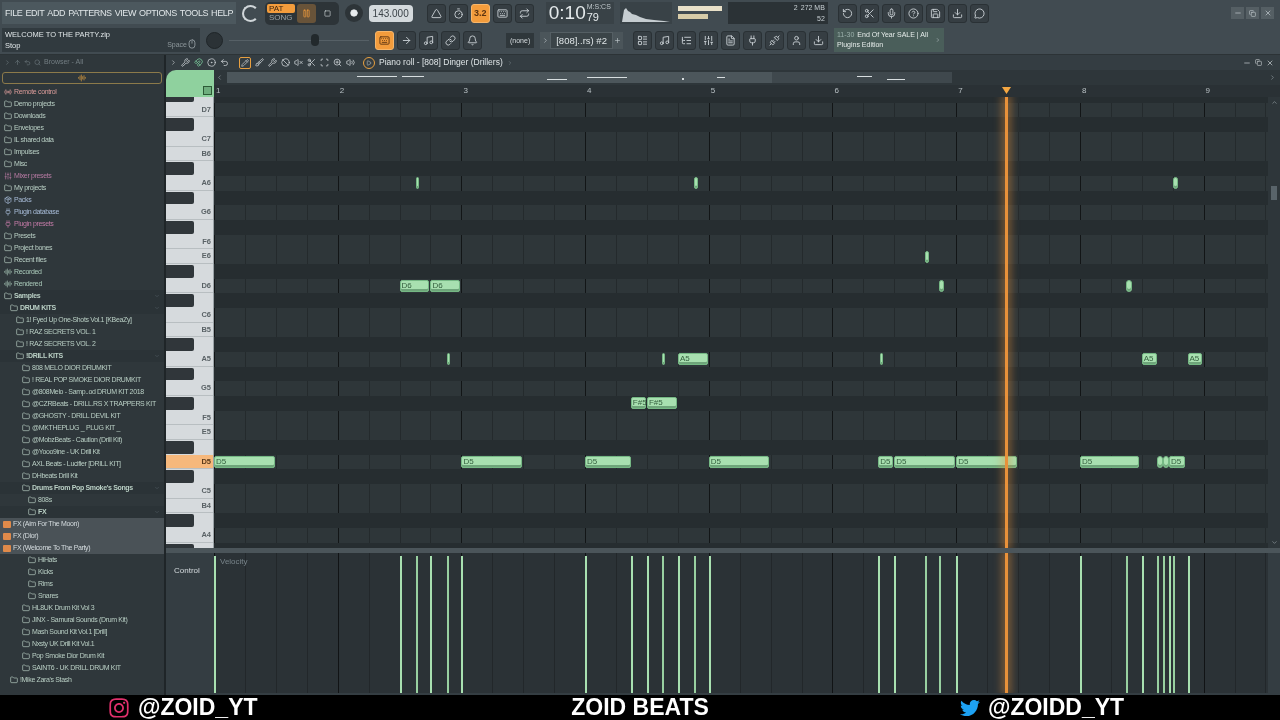 The width and height of the screenshot is (1280, 720). Describe the element at coordinates (194, 13) in the screenshot. I see `menu-item: TOOLS` at that location.